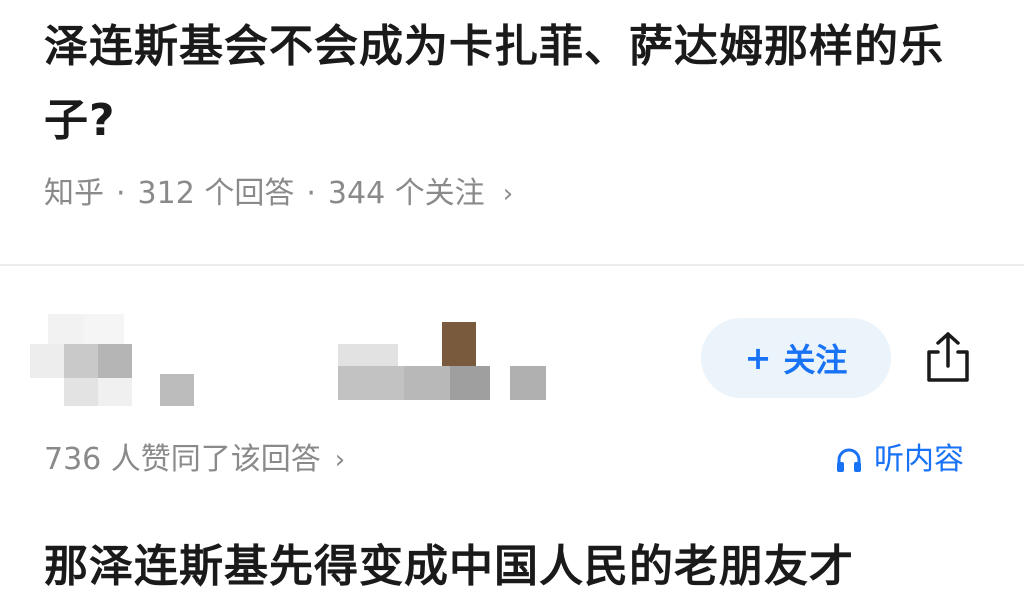 This screenshot has width=1024, height=600. What do you see at coordinates (182, 459) in the screenshot?
I see `like-count: 736 人赞同了该回答` at bounding box center [182, 459].